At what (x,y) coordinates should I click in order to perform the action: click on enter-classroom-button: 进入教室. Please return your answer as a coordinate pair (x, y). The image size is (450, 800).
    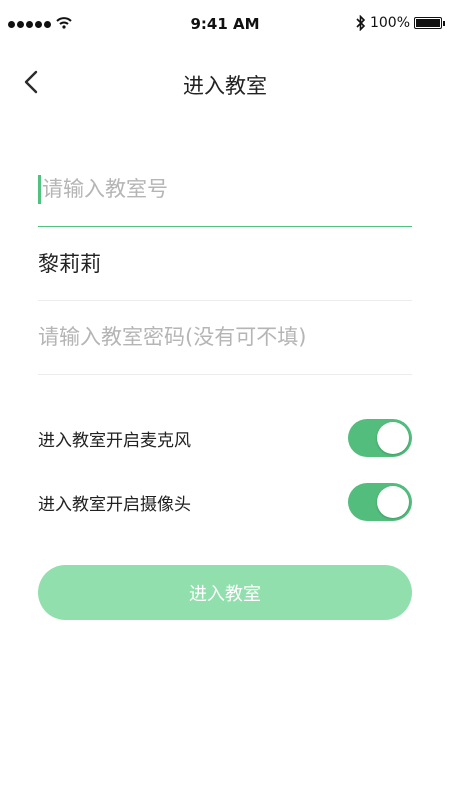
    Looking at the image, I should click on (225, 592).